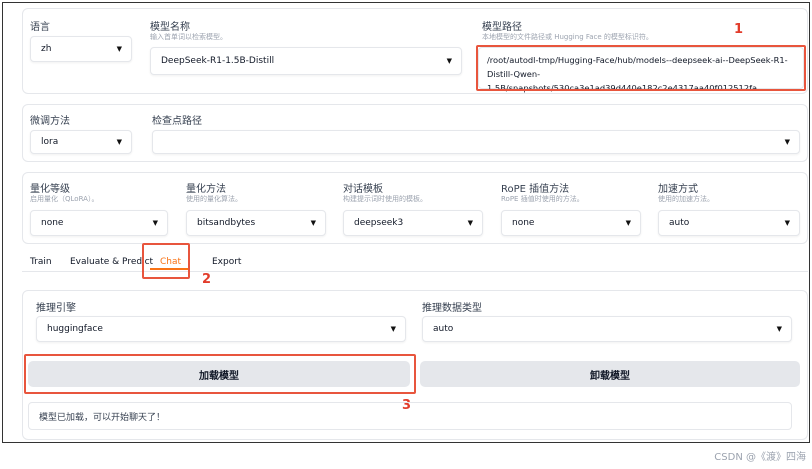 Image resolution: width=812 pixels, height=469 pixels. I want to click on finetune-method-value: lora, so click(50, 142).